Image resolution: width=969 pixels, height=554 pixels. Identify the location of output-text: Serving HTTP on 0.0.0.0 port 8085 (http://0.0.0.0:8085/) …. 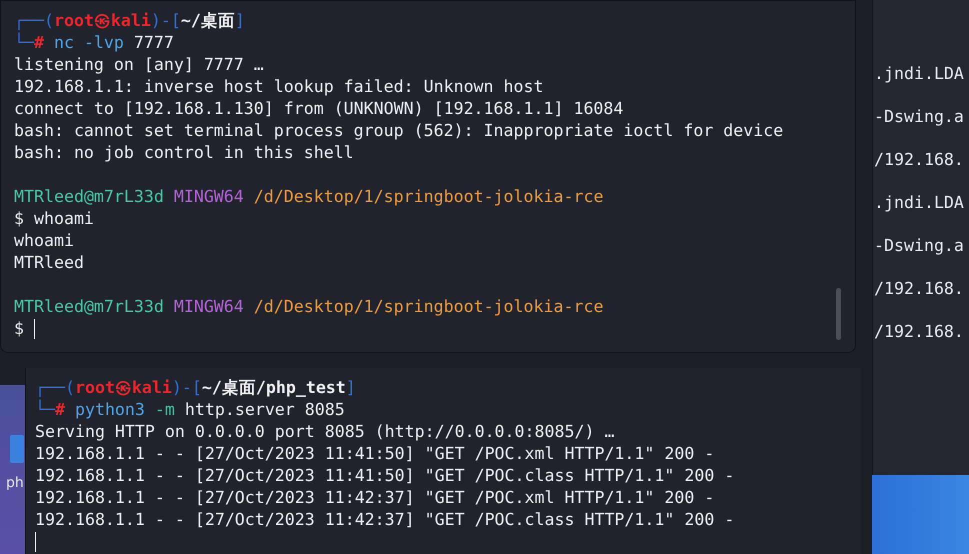
(324, 432).